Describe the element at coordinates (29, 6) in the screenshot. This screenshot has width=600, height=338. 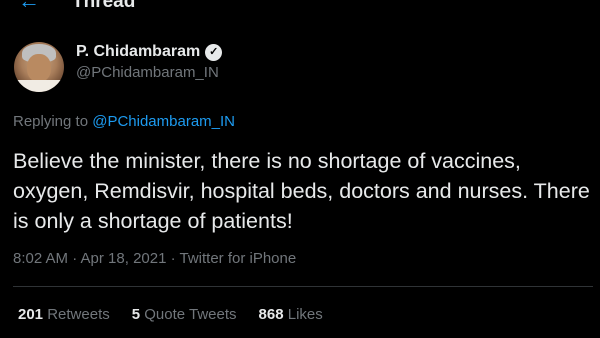
I see `back-arrow-icon: ←` at that location.